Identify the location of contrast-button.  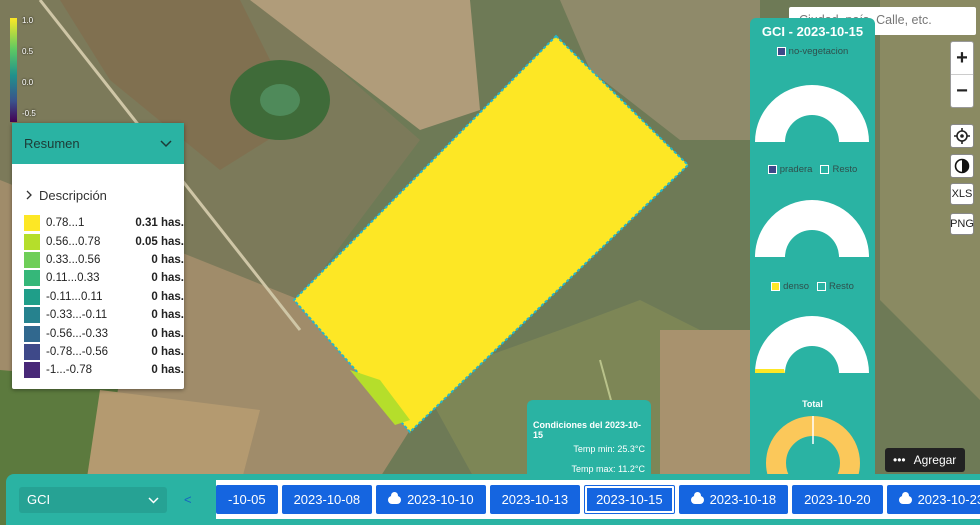
(962, 166).